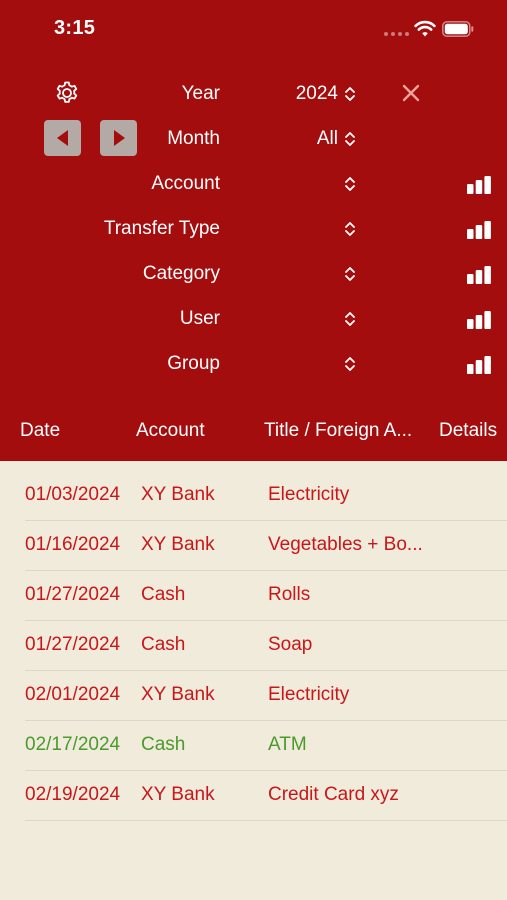 The image size is (507, 900). I want to click on row-title: Rolls, so click(289, 594).